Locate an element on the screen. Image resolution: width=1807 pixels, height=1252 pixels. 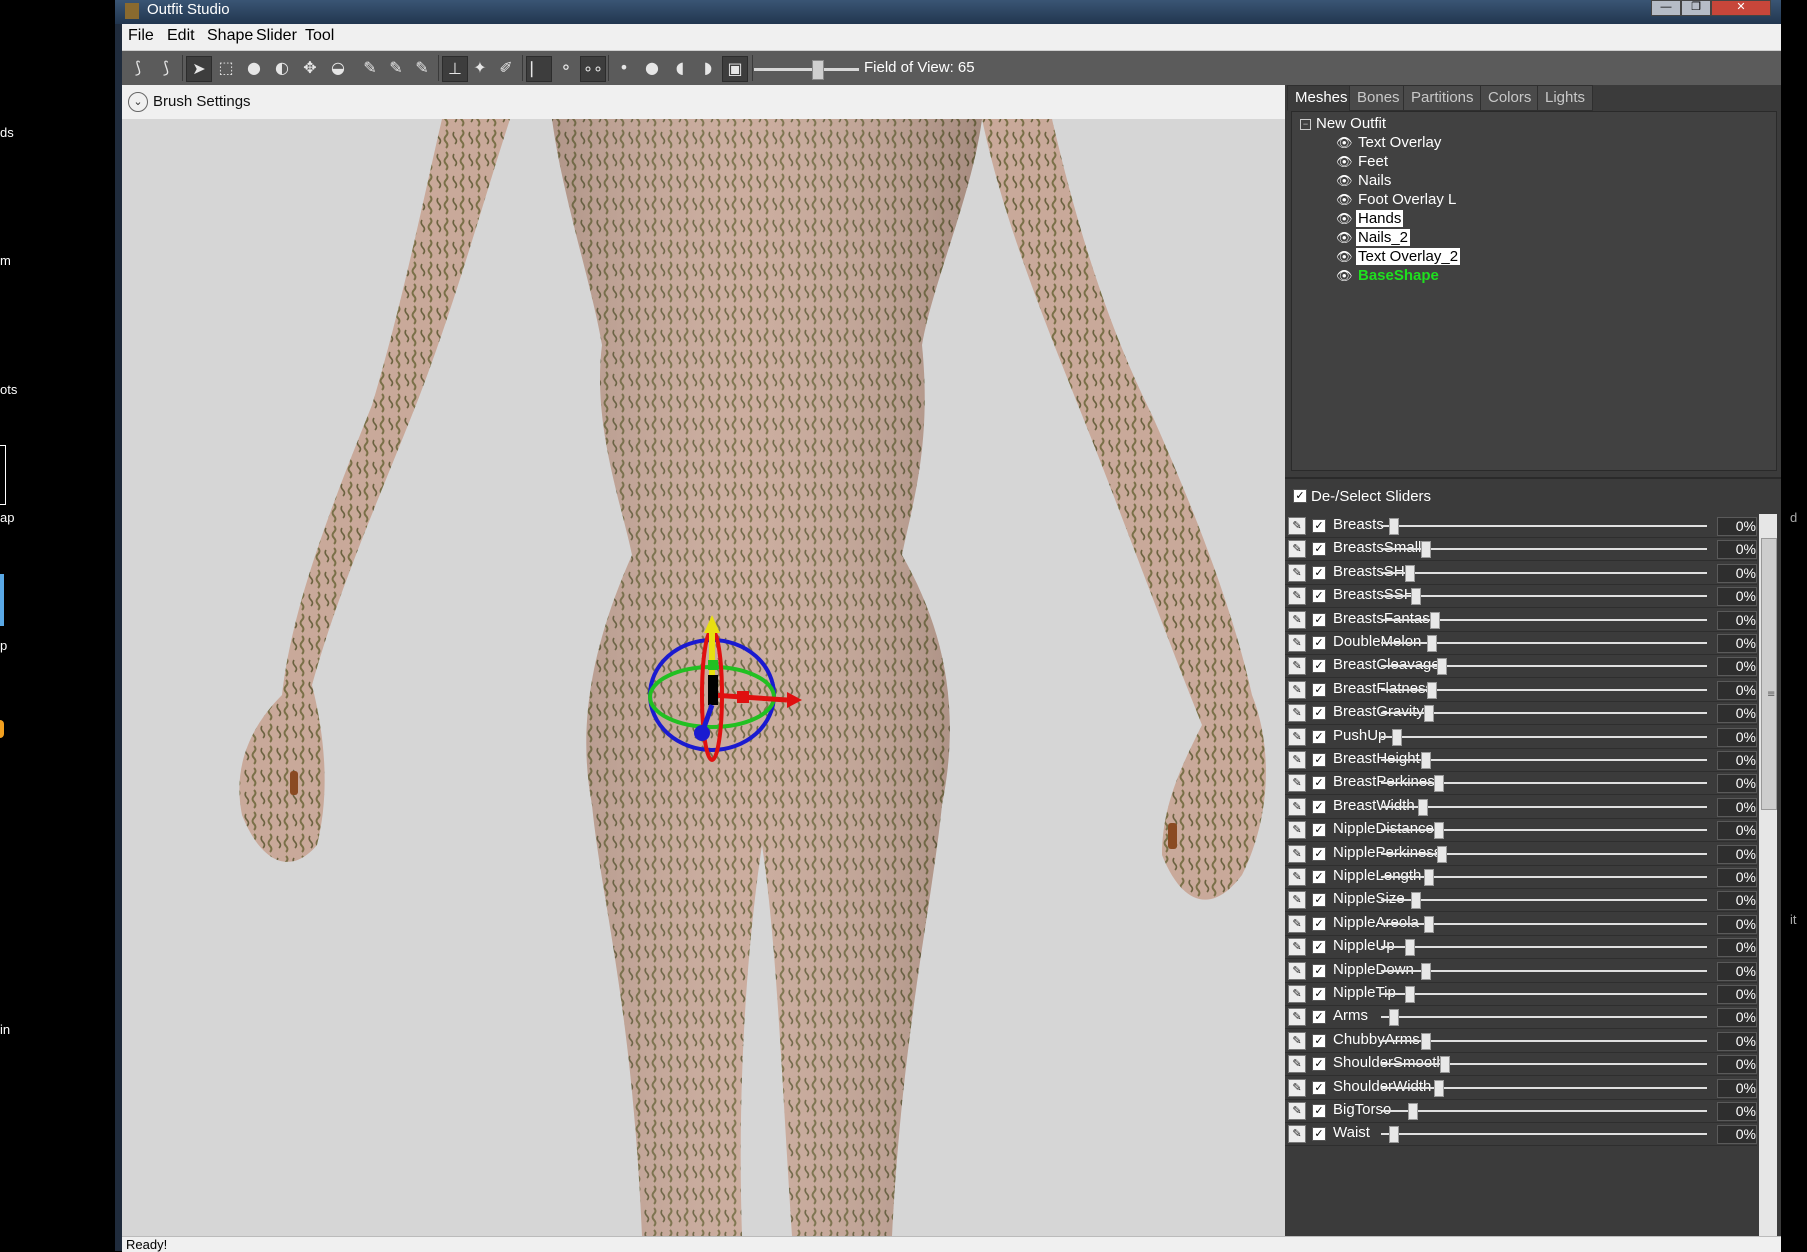
mesh-name: BaseShape is located at coordinates (1398, 275).